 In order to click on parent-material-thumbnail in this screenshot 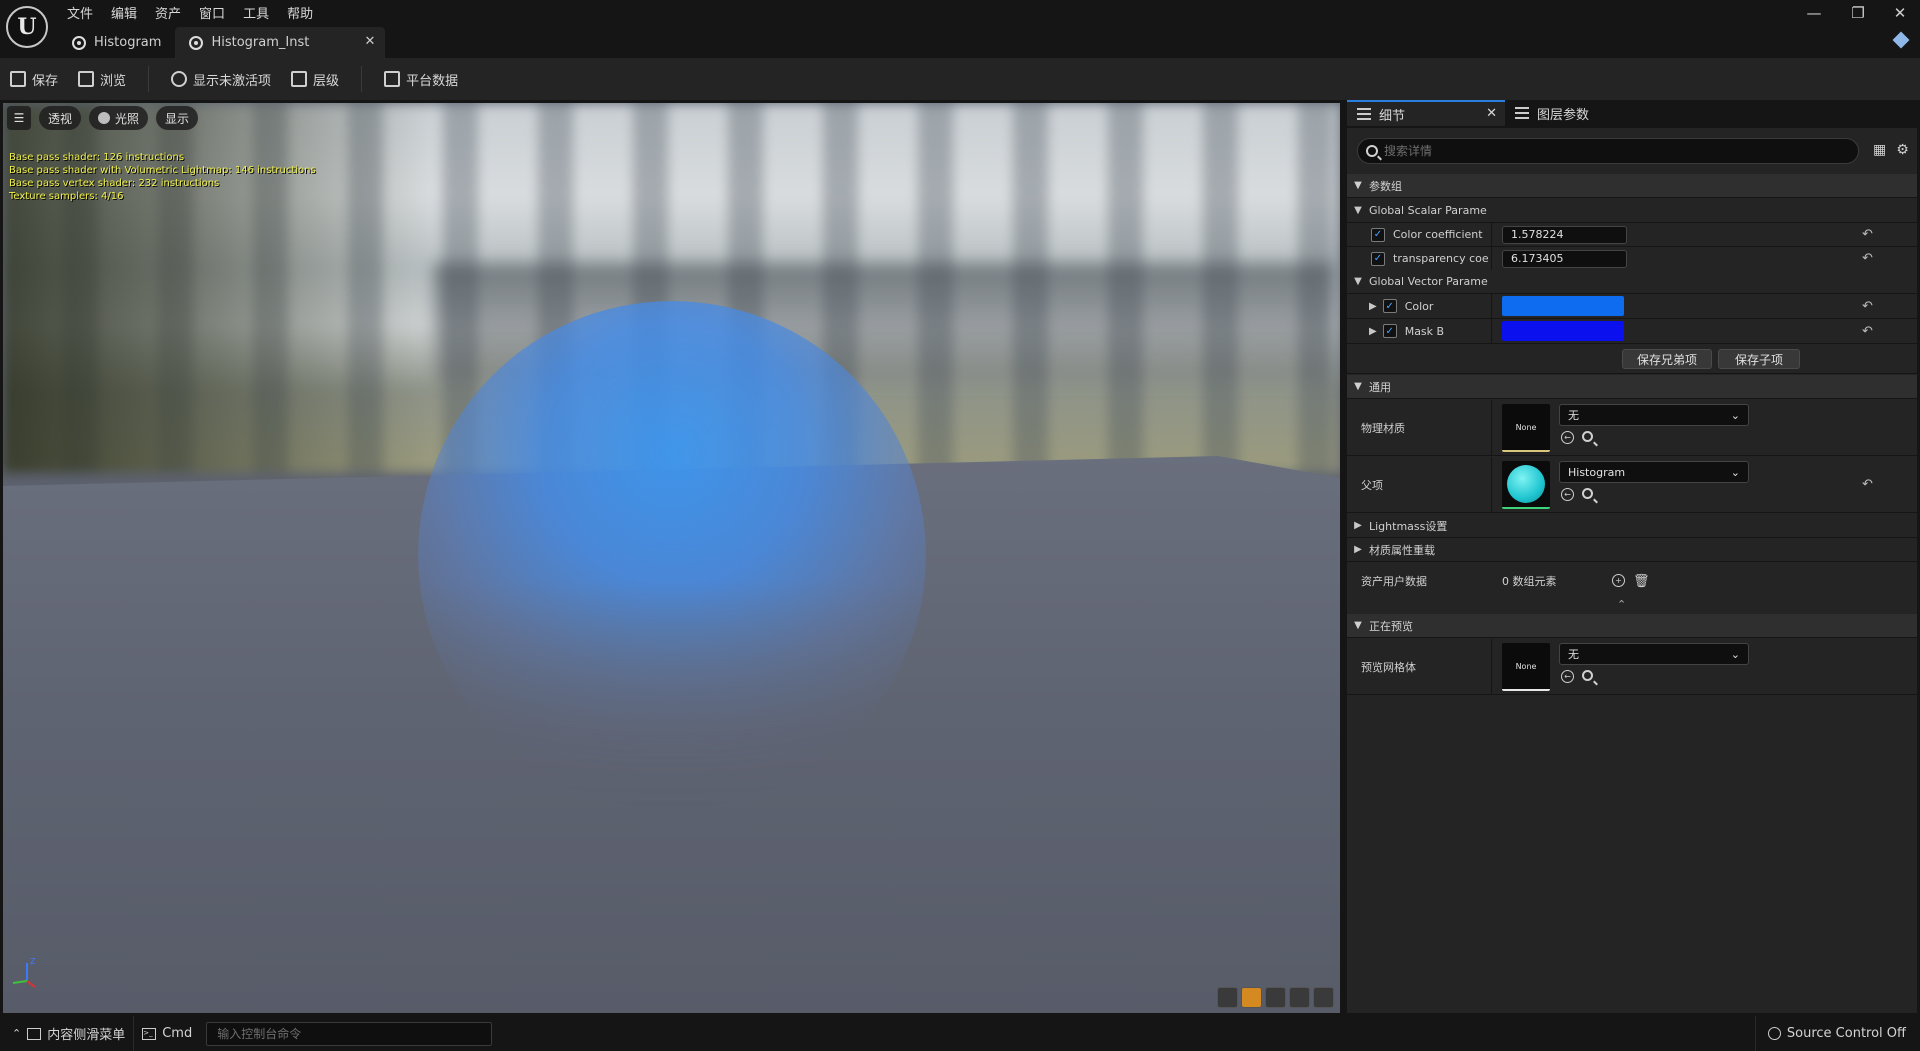, I will do `click(1526, 485)`.